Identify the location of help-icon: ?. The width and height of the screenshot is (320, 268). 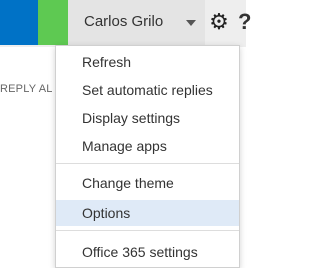
(244, 22).